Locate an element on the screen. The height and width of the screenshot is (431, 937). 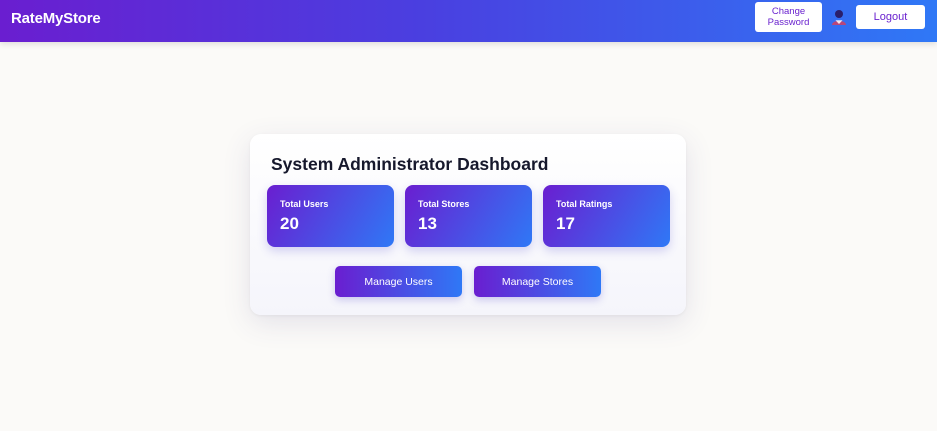
stat-card-total-users: Total Users 20 is located at coordinates (330, 216).